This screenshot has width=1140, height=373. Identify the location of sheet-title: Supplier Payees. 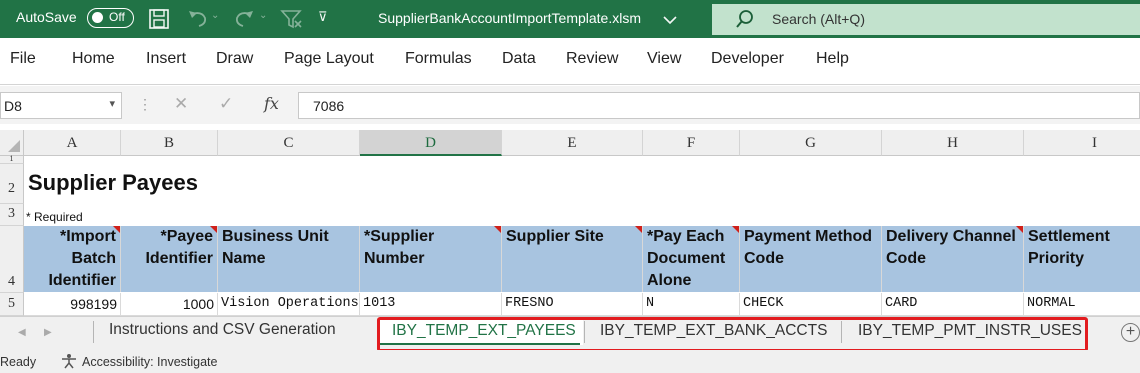
(113, 182).